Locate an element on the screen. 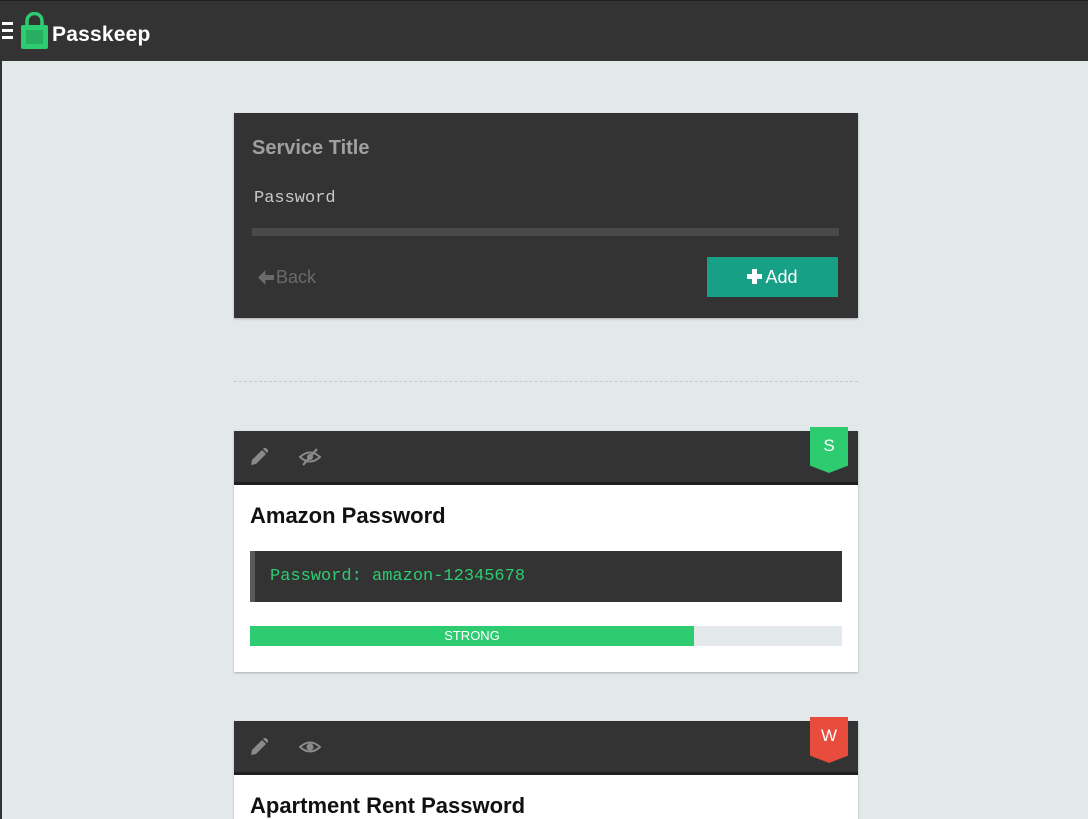 The width and height of the screenshot is (1088, 819). eye-icon is located at coordinates (310, 747).